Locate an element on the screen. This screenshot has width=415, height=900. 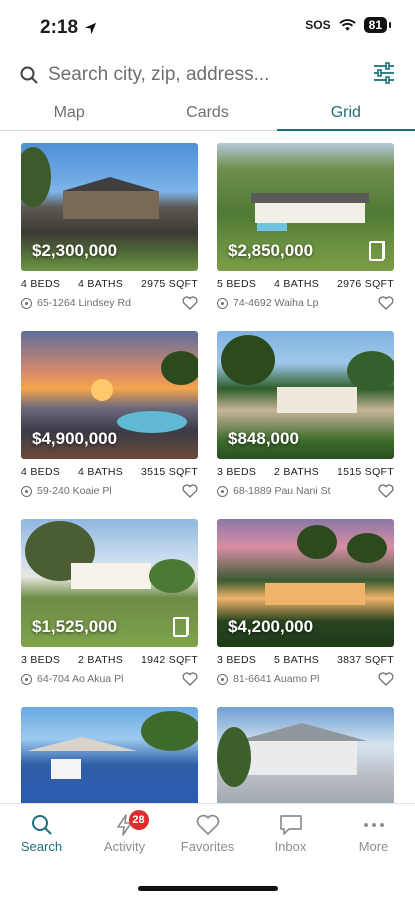
listing-price: $2,850,000 is located at coordinates (271, 250).